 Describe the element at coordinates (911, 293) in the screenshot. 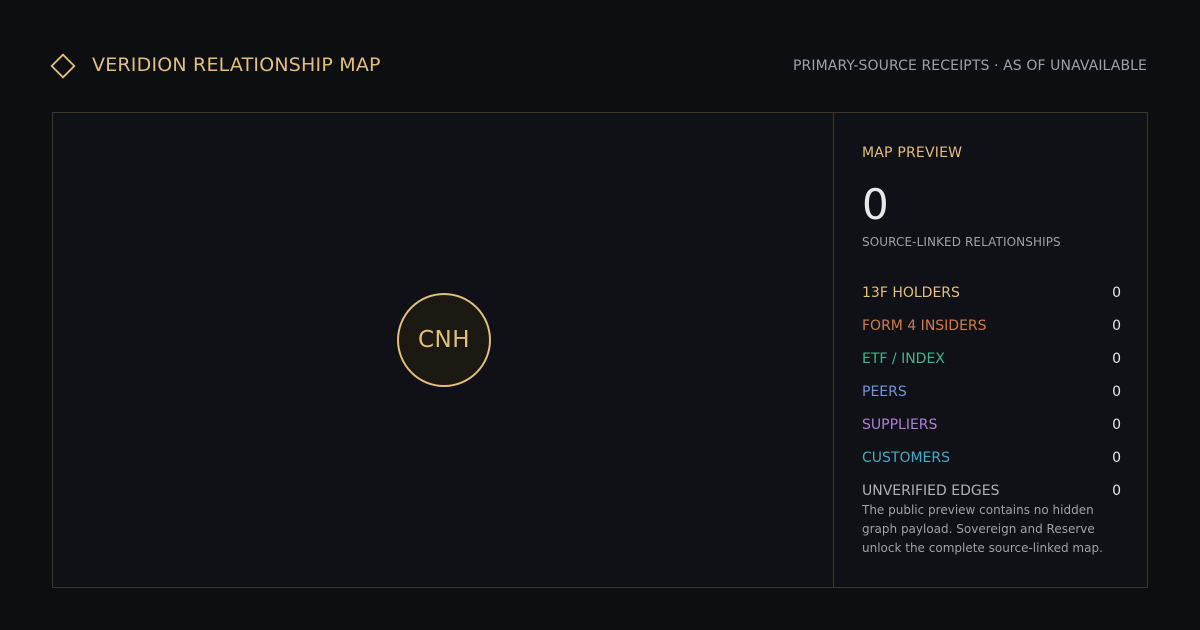

I see `category-label-13f-holders: 13F HOLDERS` at that location.